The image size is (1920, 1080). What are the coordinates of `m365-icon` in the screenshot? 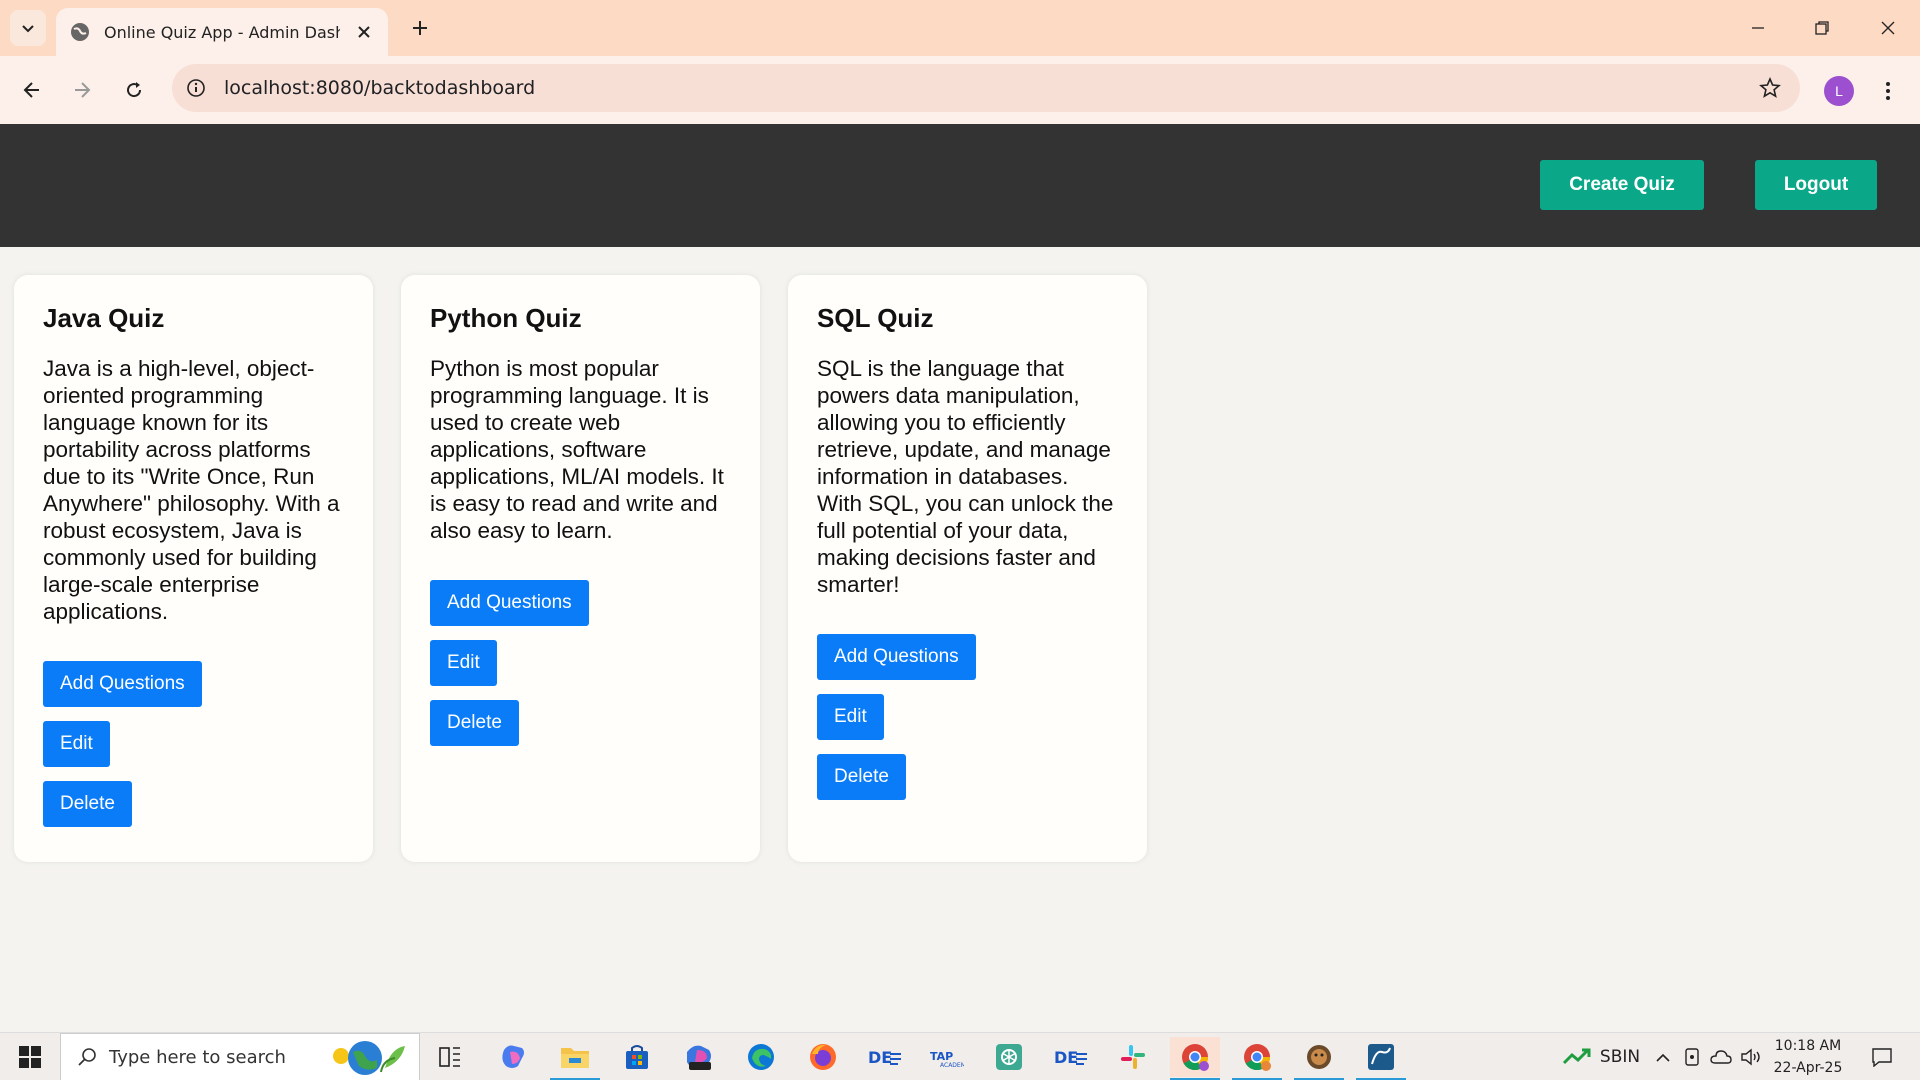 It's located at (699, 1057).